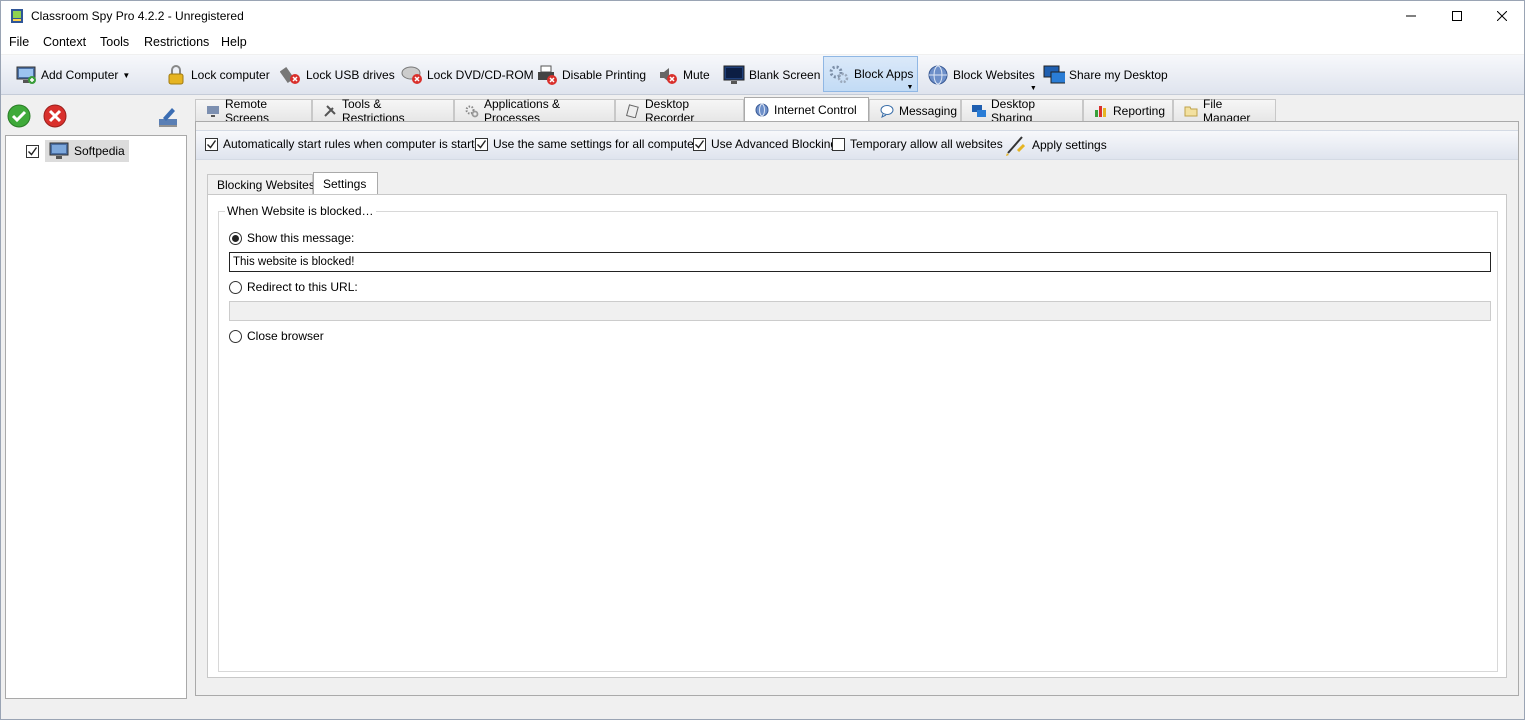 The width and height of the screenshot is (1525, 720). What do you see at coordinates (679, 111) in the screenshot?
I see `tab-desktop-recorder: Desktop Recorder` at bounding box center [679, 111].